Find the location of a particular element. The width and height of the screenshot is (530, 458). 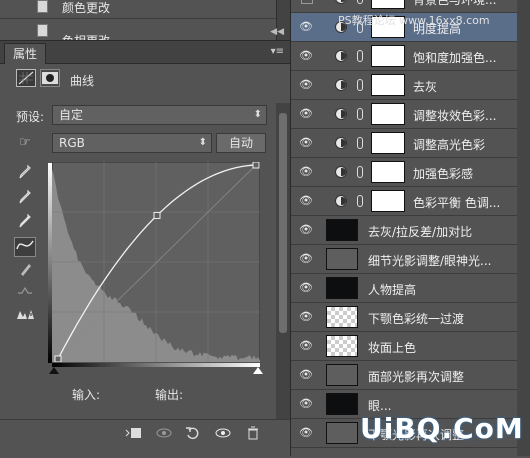

layer-name: 加强色彩感 is located at coordinates (469, 173).